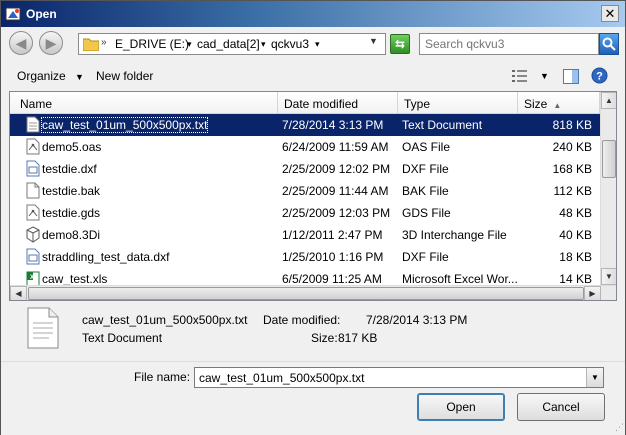 The image size is (626, 435). Describe the element at coordinates (165, 320) in the screenshot. I see `detail-file-name: caw_test_01um_500x500px.txt` at that location.